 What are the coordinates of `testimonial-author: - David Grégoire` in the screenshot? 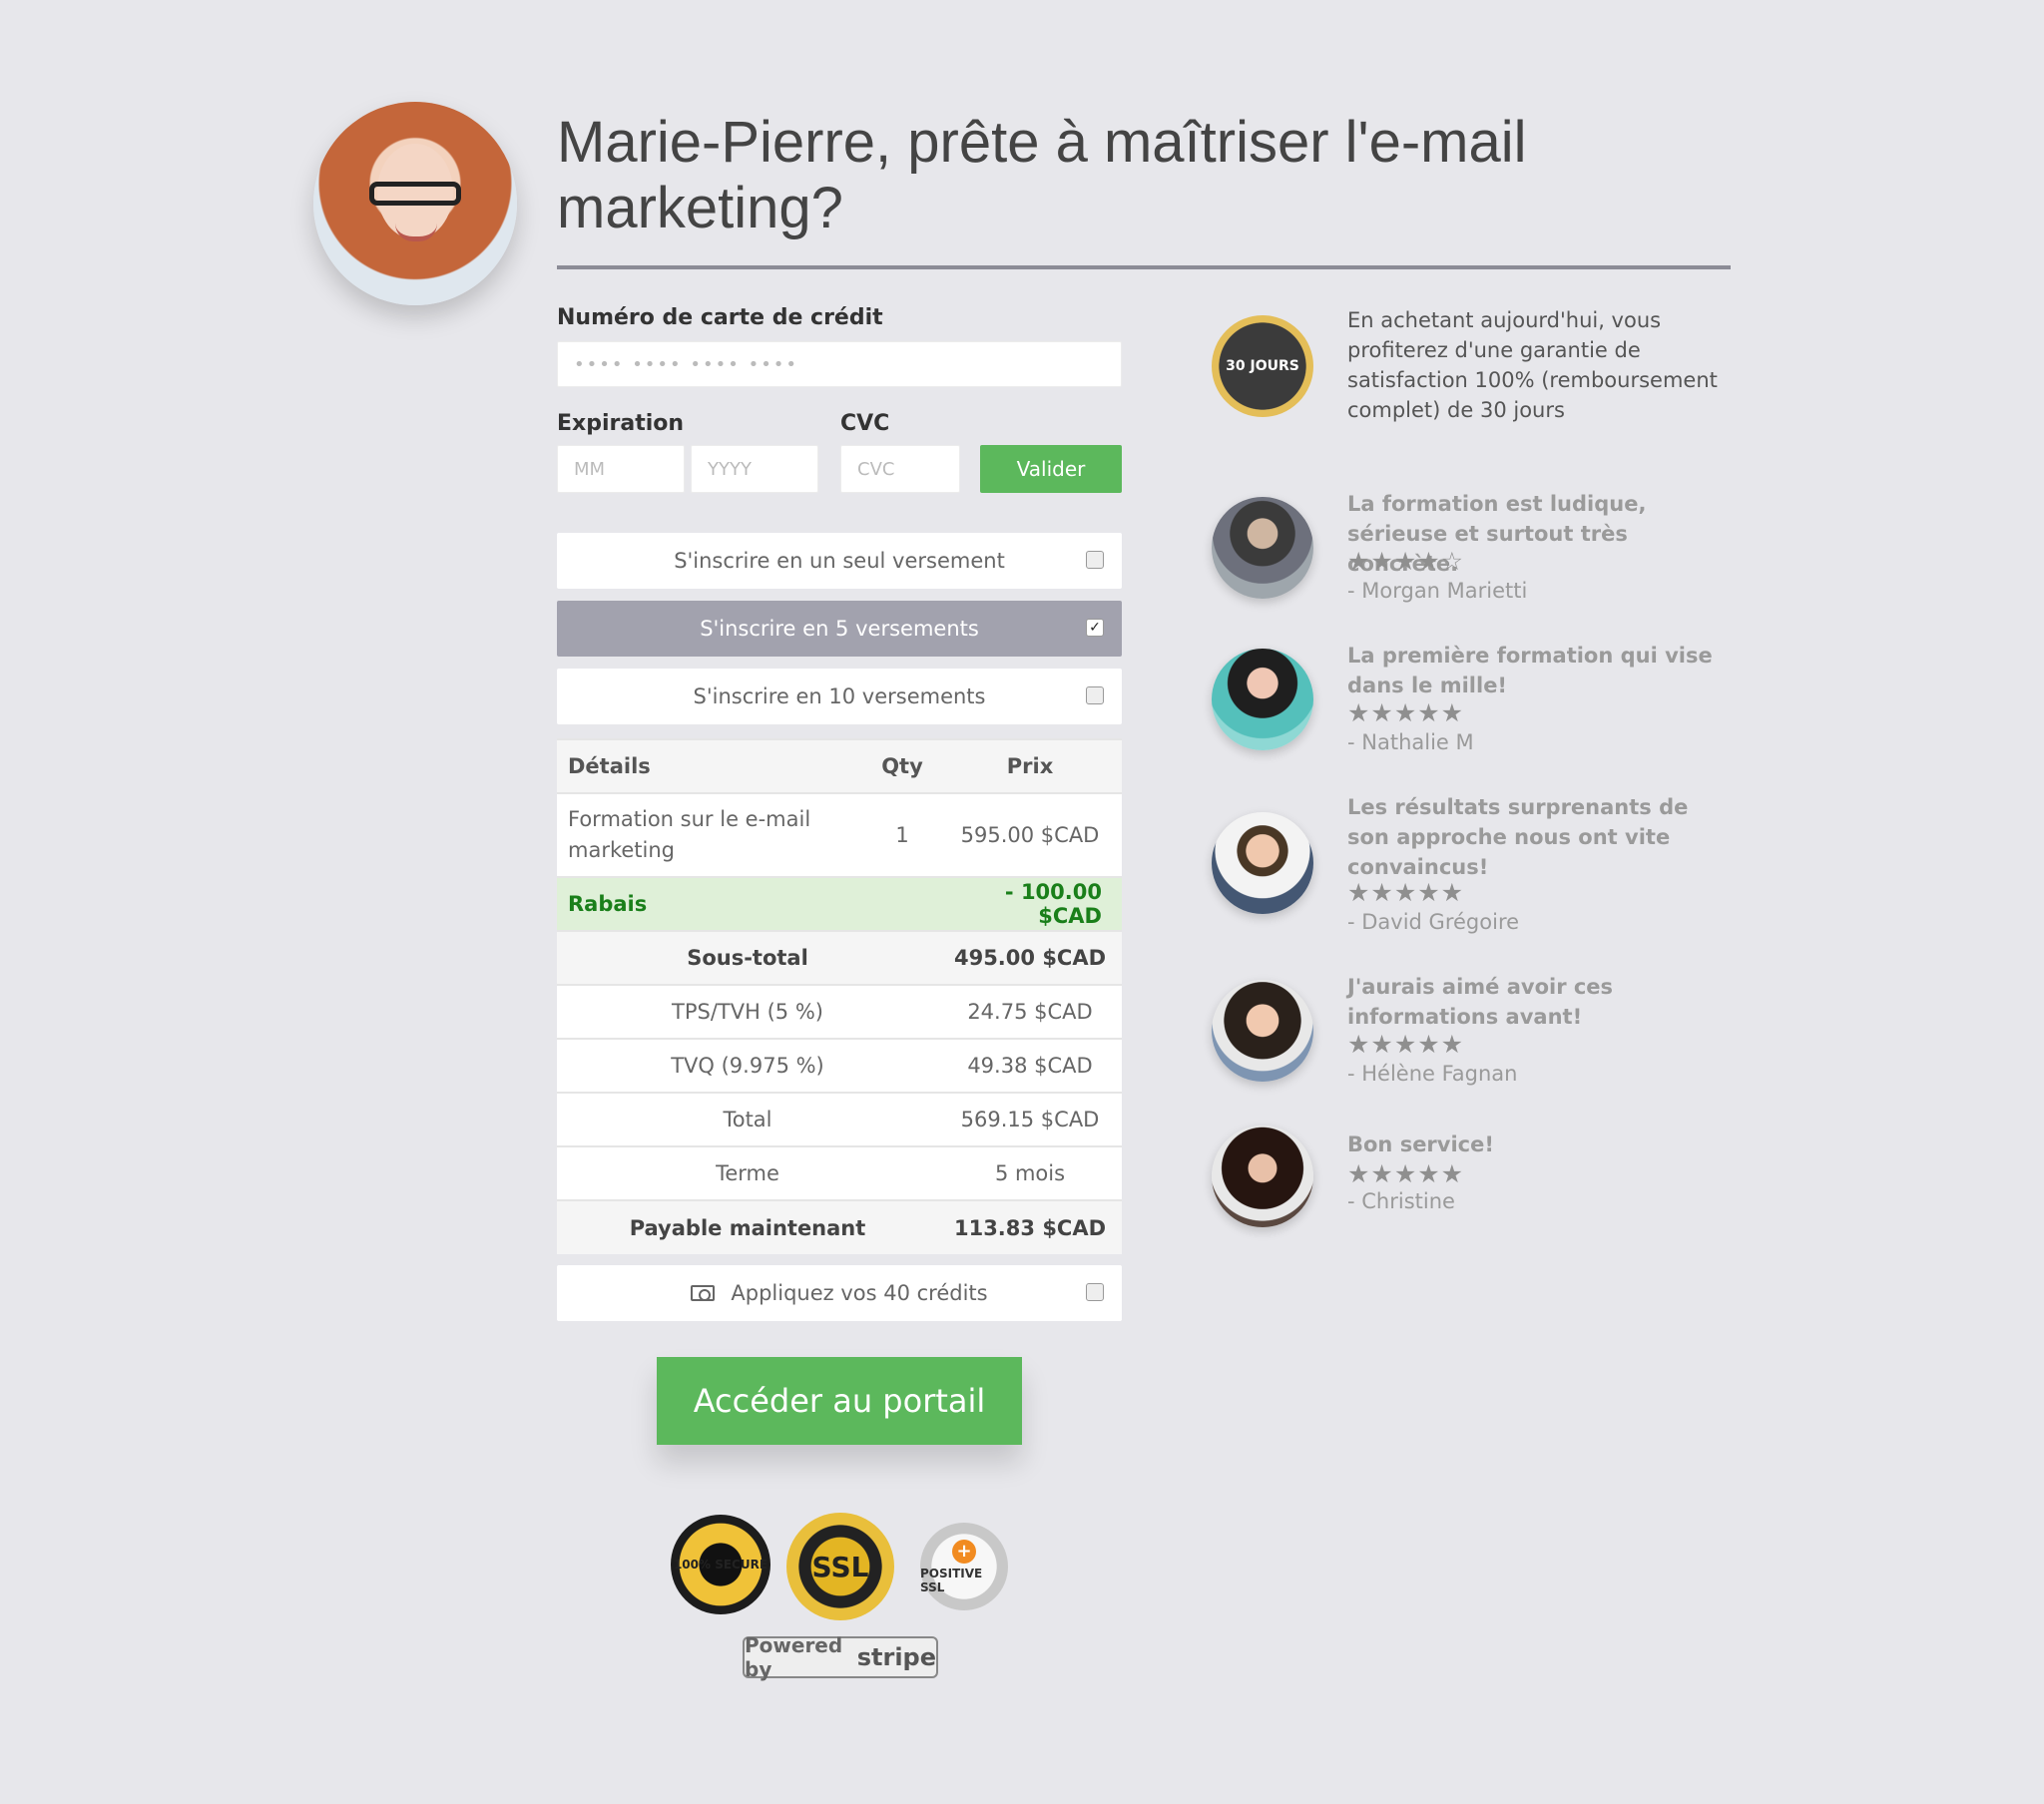 It's located at (1433, 922).